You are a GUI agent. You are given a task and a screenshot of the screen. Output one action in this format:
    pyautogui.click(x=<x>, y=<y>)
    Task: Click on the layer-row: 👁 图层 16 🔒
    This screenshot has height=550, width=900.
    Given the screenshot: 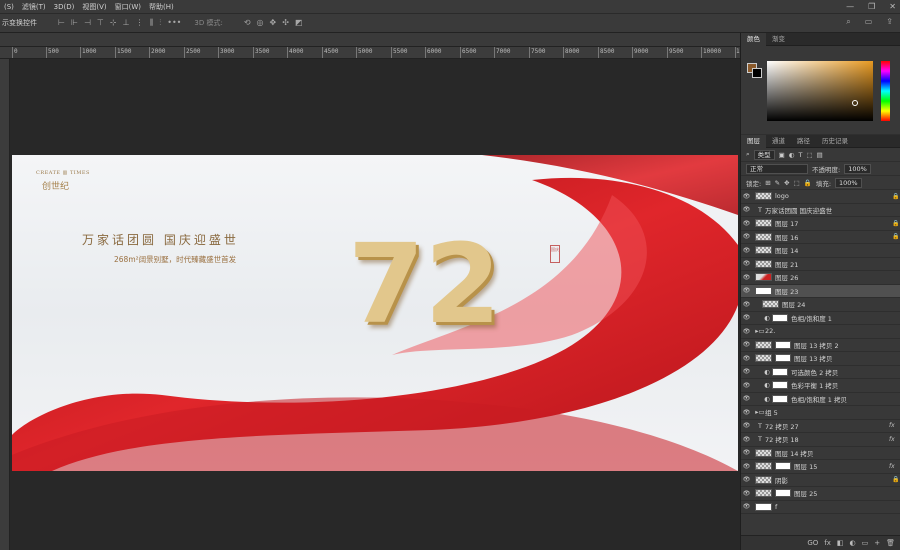 What is the action you would take?
    pyautogui.click(x=820, y=237)
    